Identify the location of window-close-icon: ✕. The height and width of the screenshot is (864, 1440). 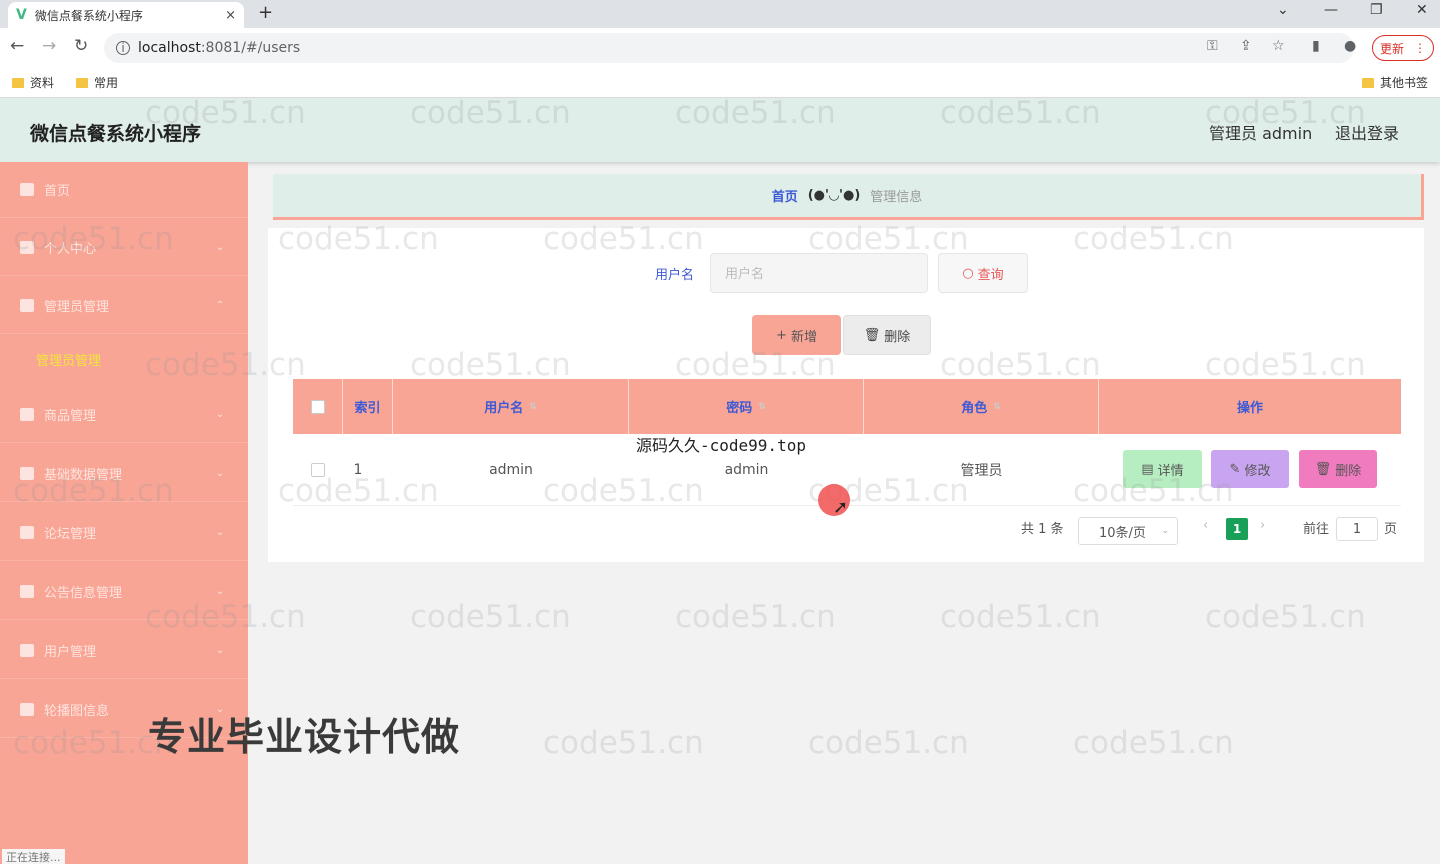
(1422, 10).